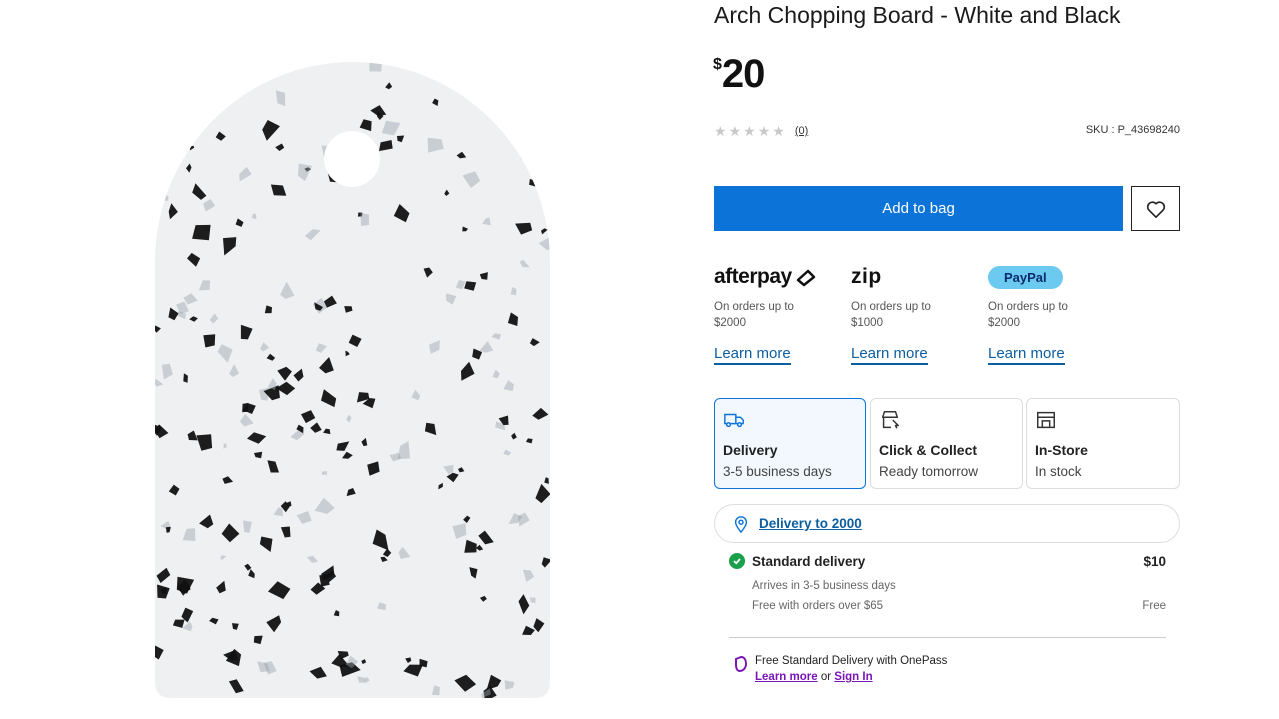 The image size is (1279, 719). Describe the element at coordinates (754, 307) in the screenshot. I see `afterpay-line1: On orders up to` at that location.